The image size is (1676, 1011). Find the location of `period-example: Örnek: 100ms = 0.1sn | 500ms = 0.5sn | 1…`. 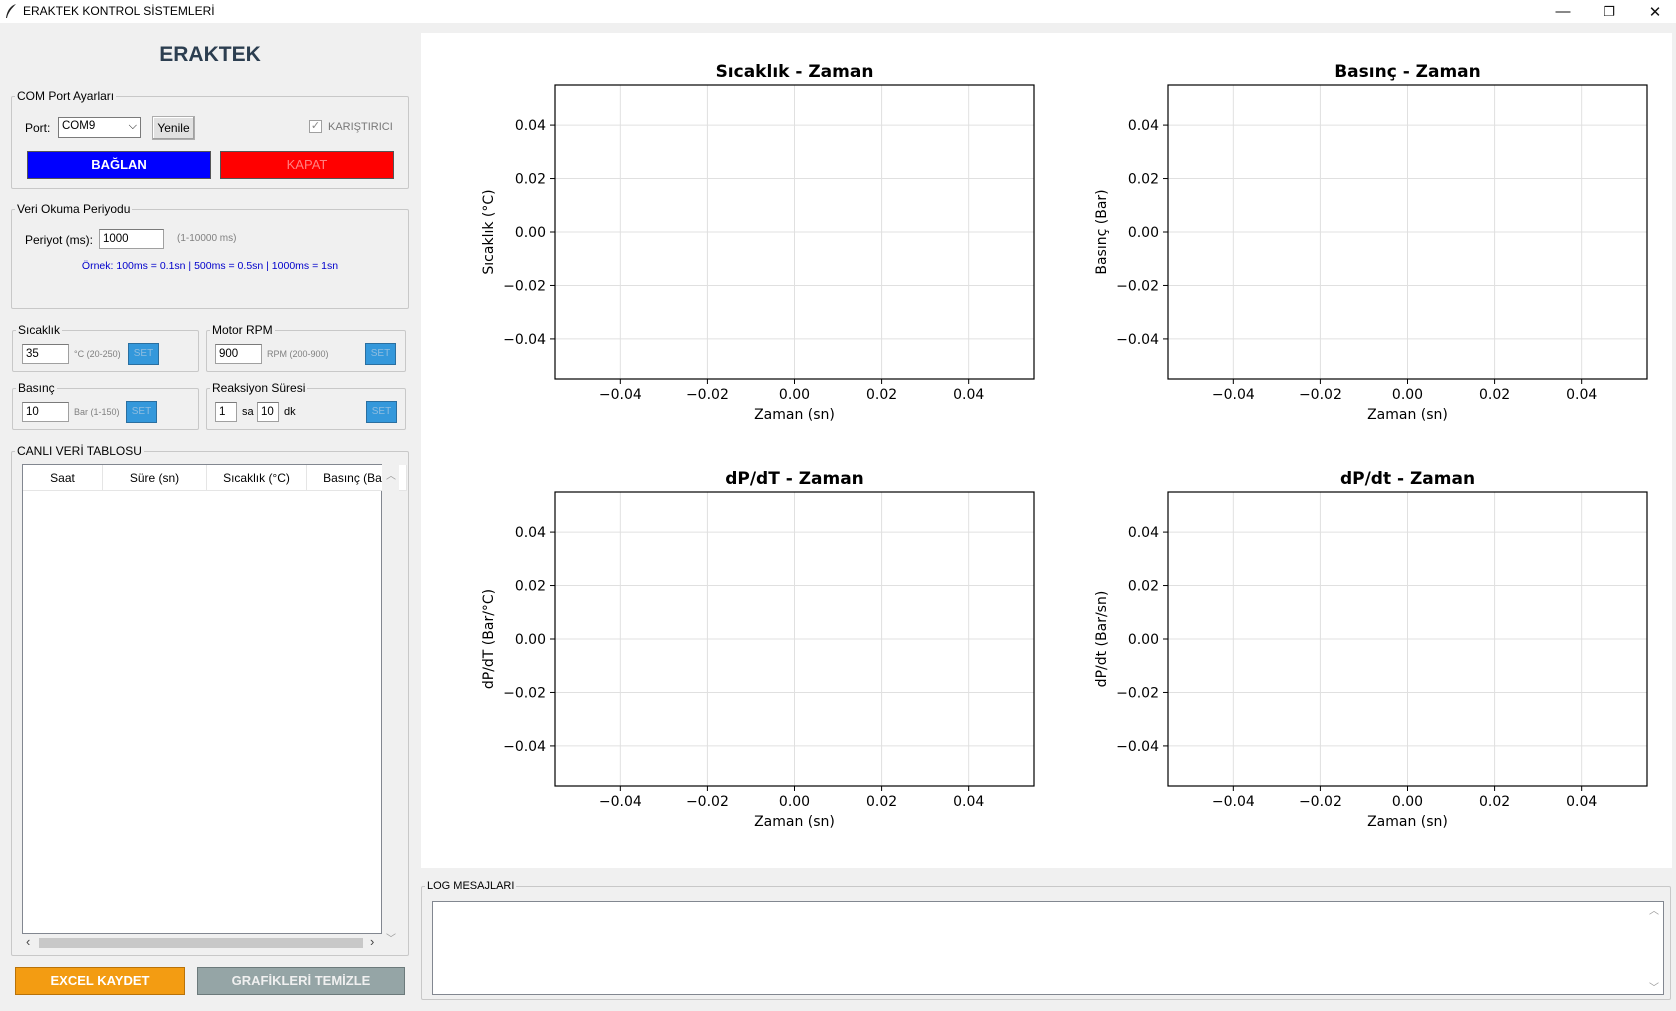

period-example: Örnek: 100ms = 0.1sn | 500ms = 0.5sn | 1… is located at coordinates (210, 266).